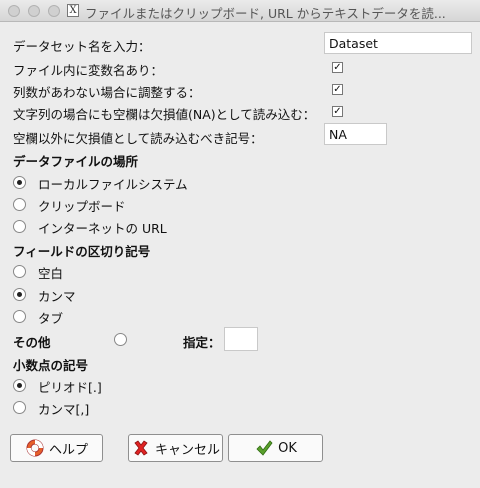  What do you see at coordinates (88, 70) in the screenshot?
I see `varnames-label: ファイル内に変数名あり：` at bounding box center [88, 70].